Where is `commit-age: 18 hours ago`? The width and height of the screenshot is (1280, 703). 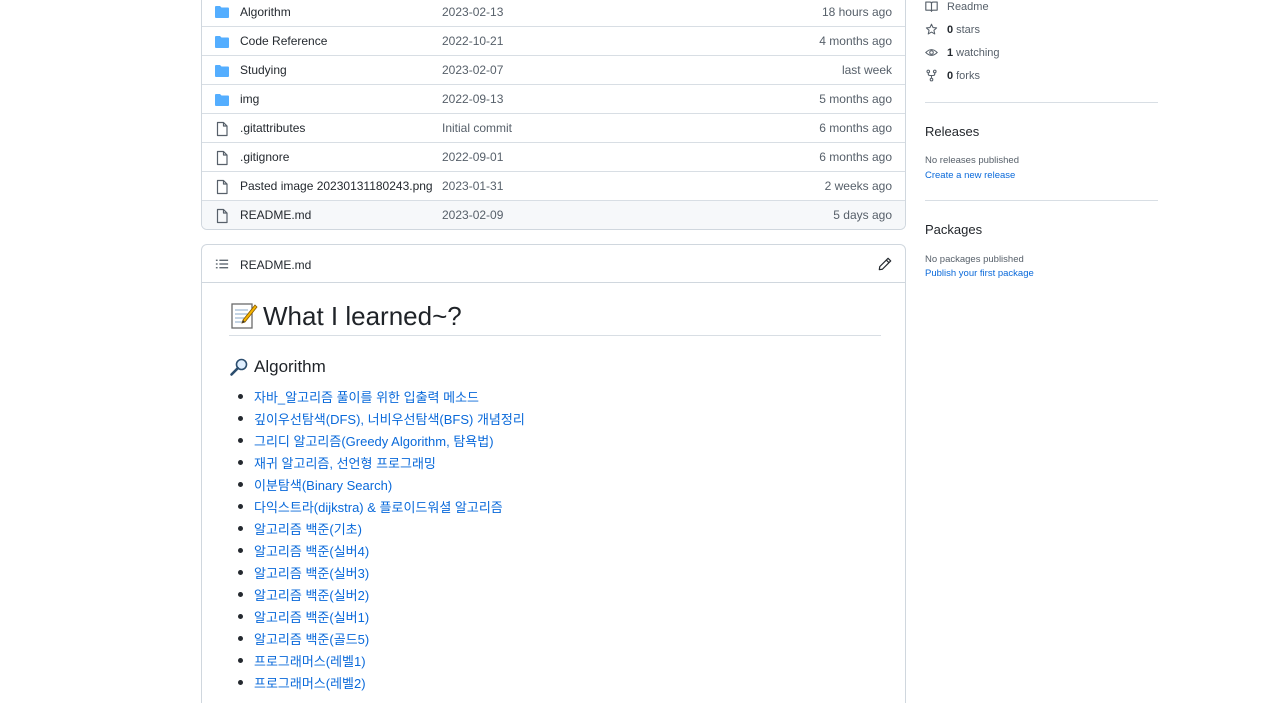 commit-age: 18 hours ago is located at coordinates (856, 11).